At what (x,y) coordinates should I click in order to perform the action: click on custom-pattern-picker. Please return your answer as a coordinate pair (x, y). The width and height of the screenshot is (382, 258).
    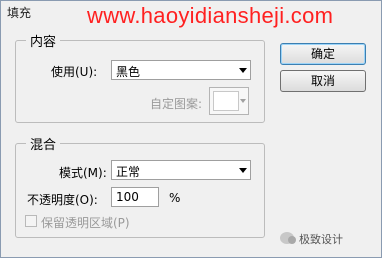
    Looking at the image, I should click on (229, 101).